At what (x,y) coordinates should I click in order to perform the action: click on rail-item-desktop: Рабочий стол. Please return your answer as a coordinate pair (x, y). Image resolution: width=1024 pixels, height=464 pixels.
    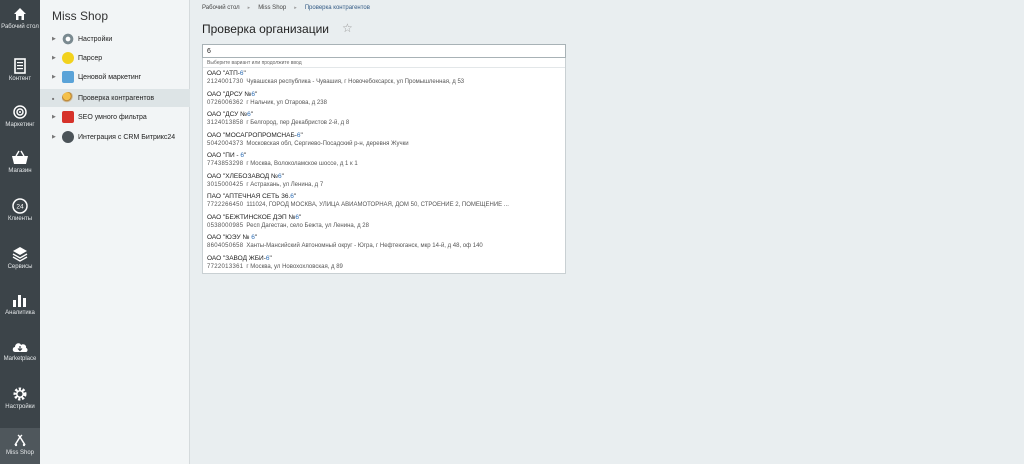
    Looking at the image, I should click on (20, 26).